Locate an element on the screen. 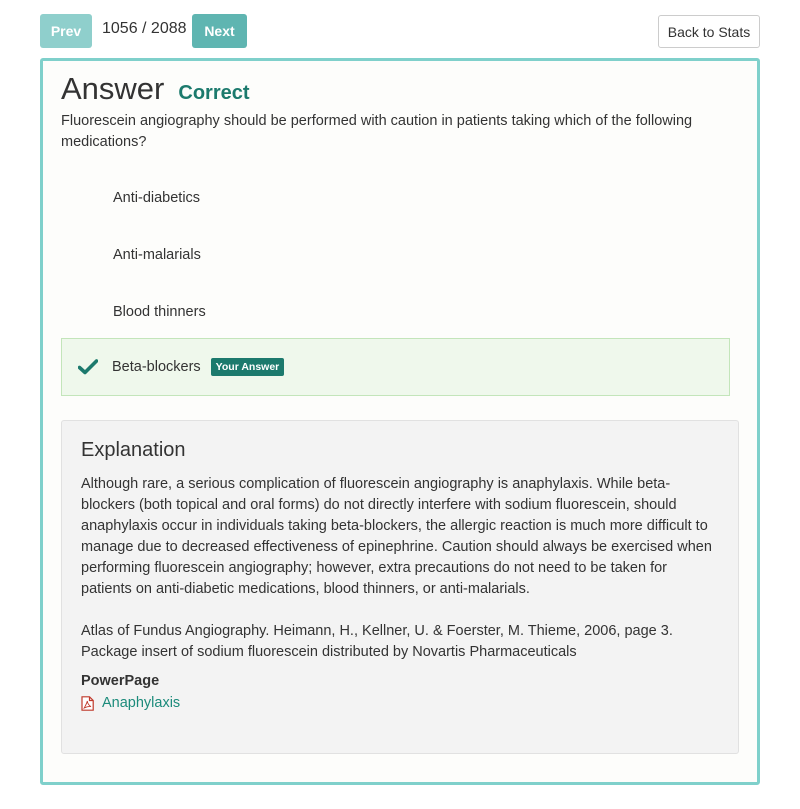  answer-title-row: Answer Correct is located at coordinates (155, 89).